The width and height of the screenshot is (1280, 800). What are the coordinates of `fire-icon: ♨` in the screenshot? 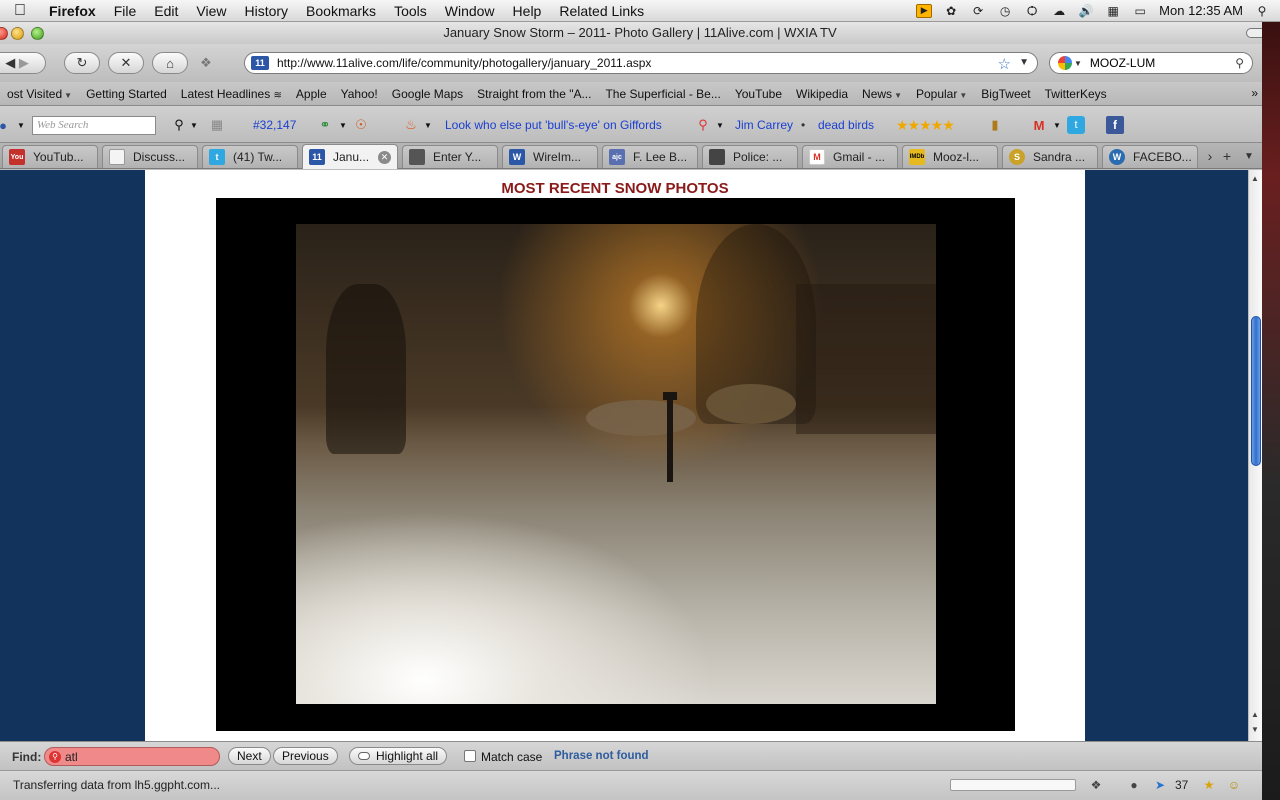 It's located at (411, 125).